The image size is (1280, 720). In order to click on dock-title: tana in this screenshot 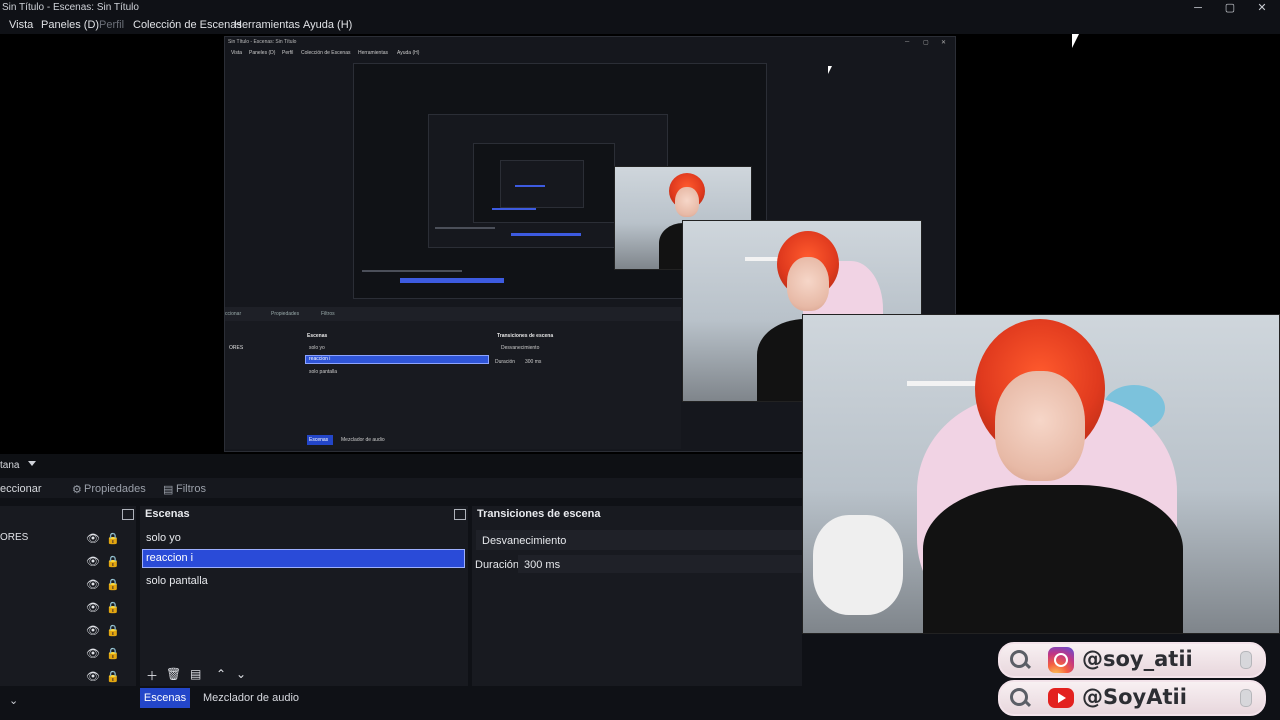, I will do `click(10, 465)`.